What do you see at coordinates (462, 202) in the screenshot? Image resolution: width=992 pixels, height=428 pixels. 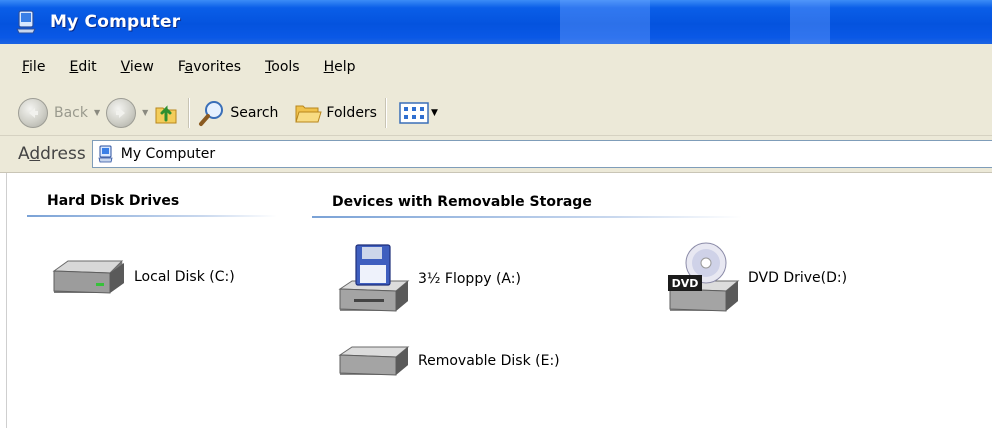 I see `group-header-removable: Devices with Removable Storage` at bounding box center [462, 202].